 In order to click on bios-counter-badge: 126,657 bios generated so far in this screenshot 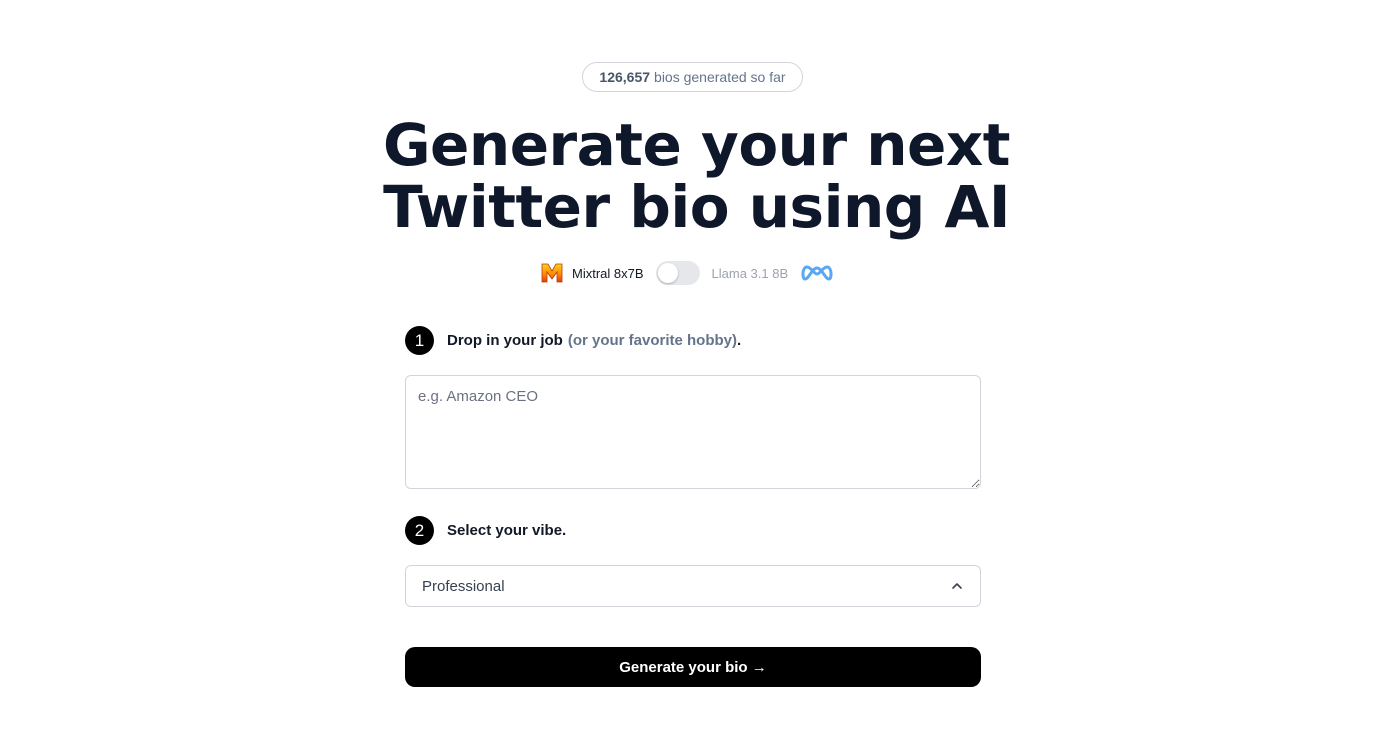, I will do `click(692, 77)`.